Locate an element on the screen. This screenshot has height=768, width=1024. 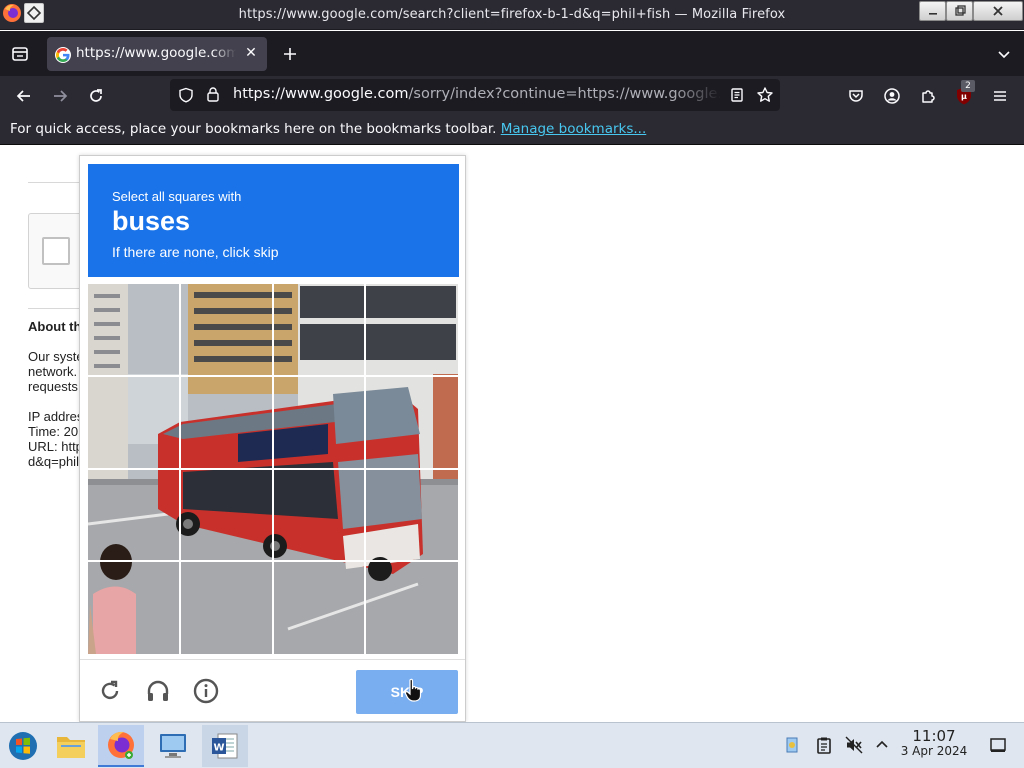
firefox-taskbar-icon is located at coordinates (121, 746).